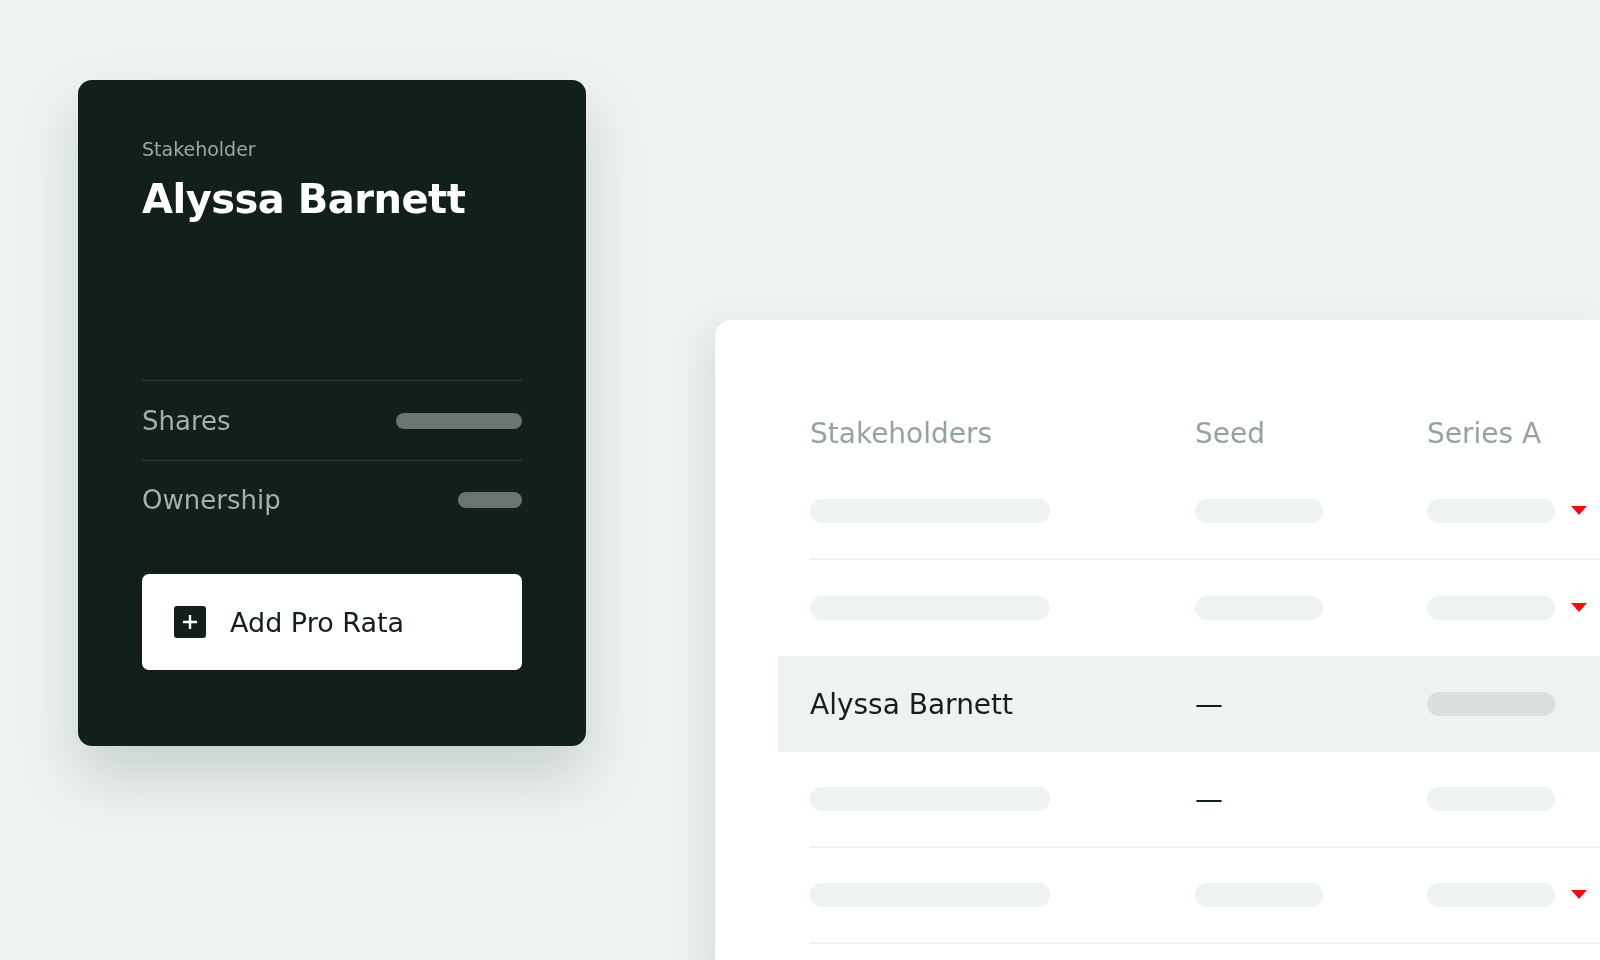 This screenshot has width=1600, height=960. Describe the element at coordinates (199, 149) in the screenshot. I see `card-label: Stakeholder` at that location.